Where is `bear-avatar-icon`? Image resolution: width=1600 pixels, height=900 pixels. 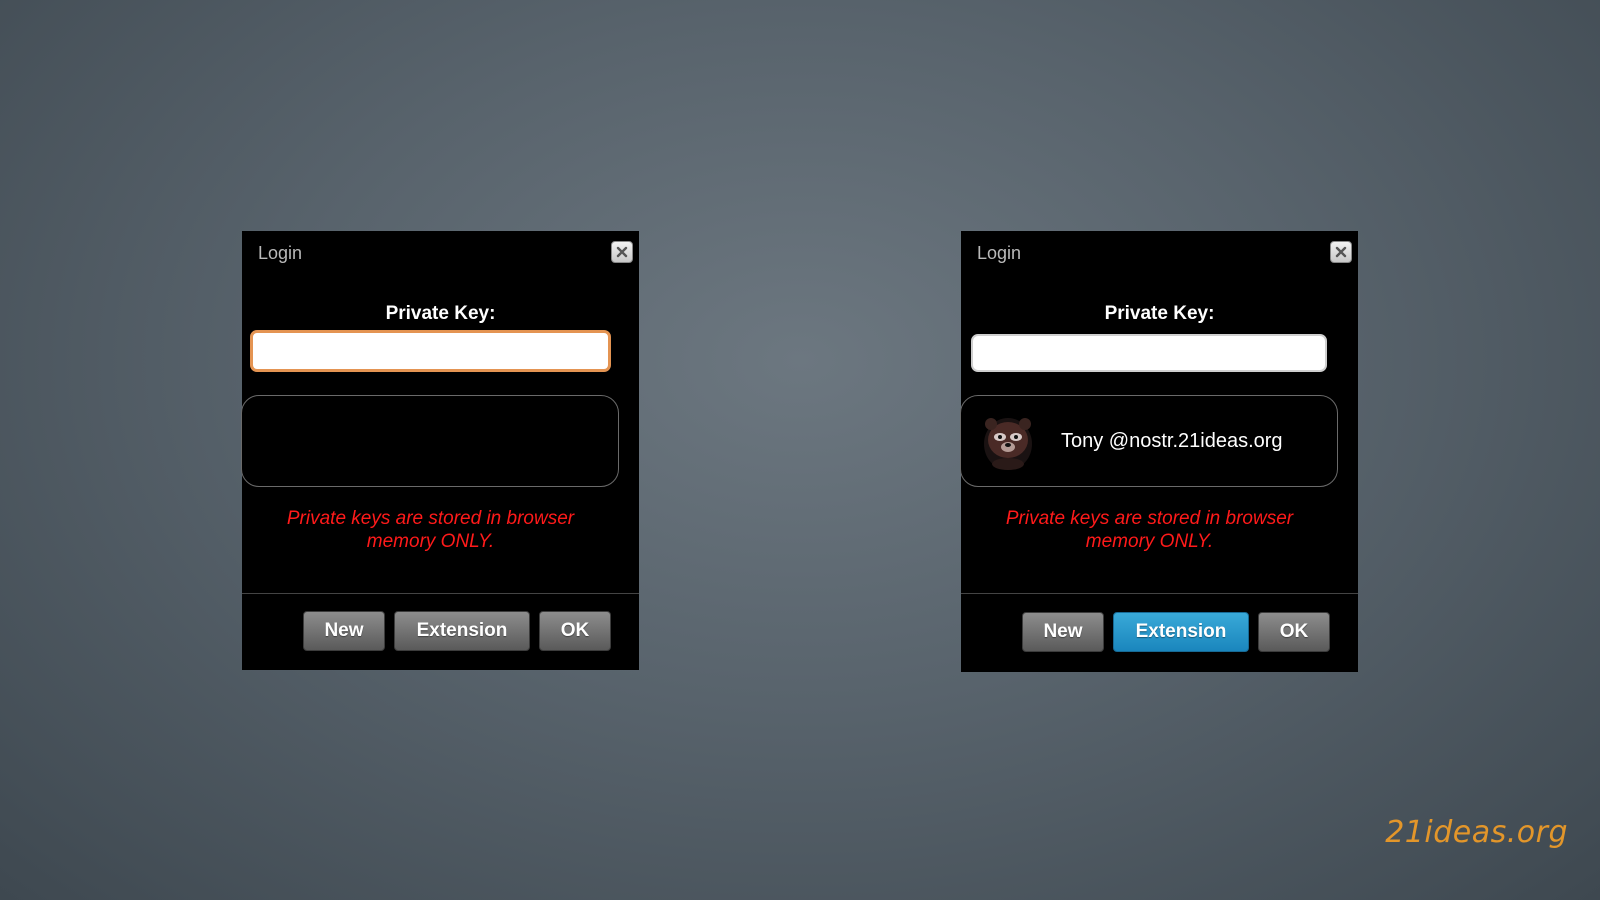 bear-avatar-icon is located at coordinates (1008, 444).